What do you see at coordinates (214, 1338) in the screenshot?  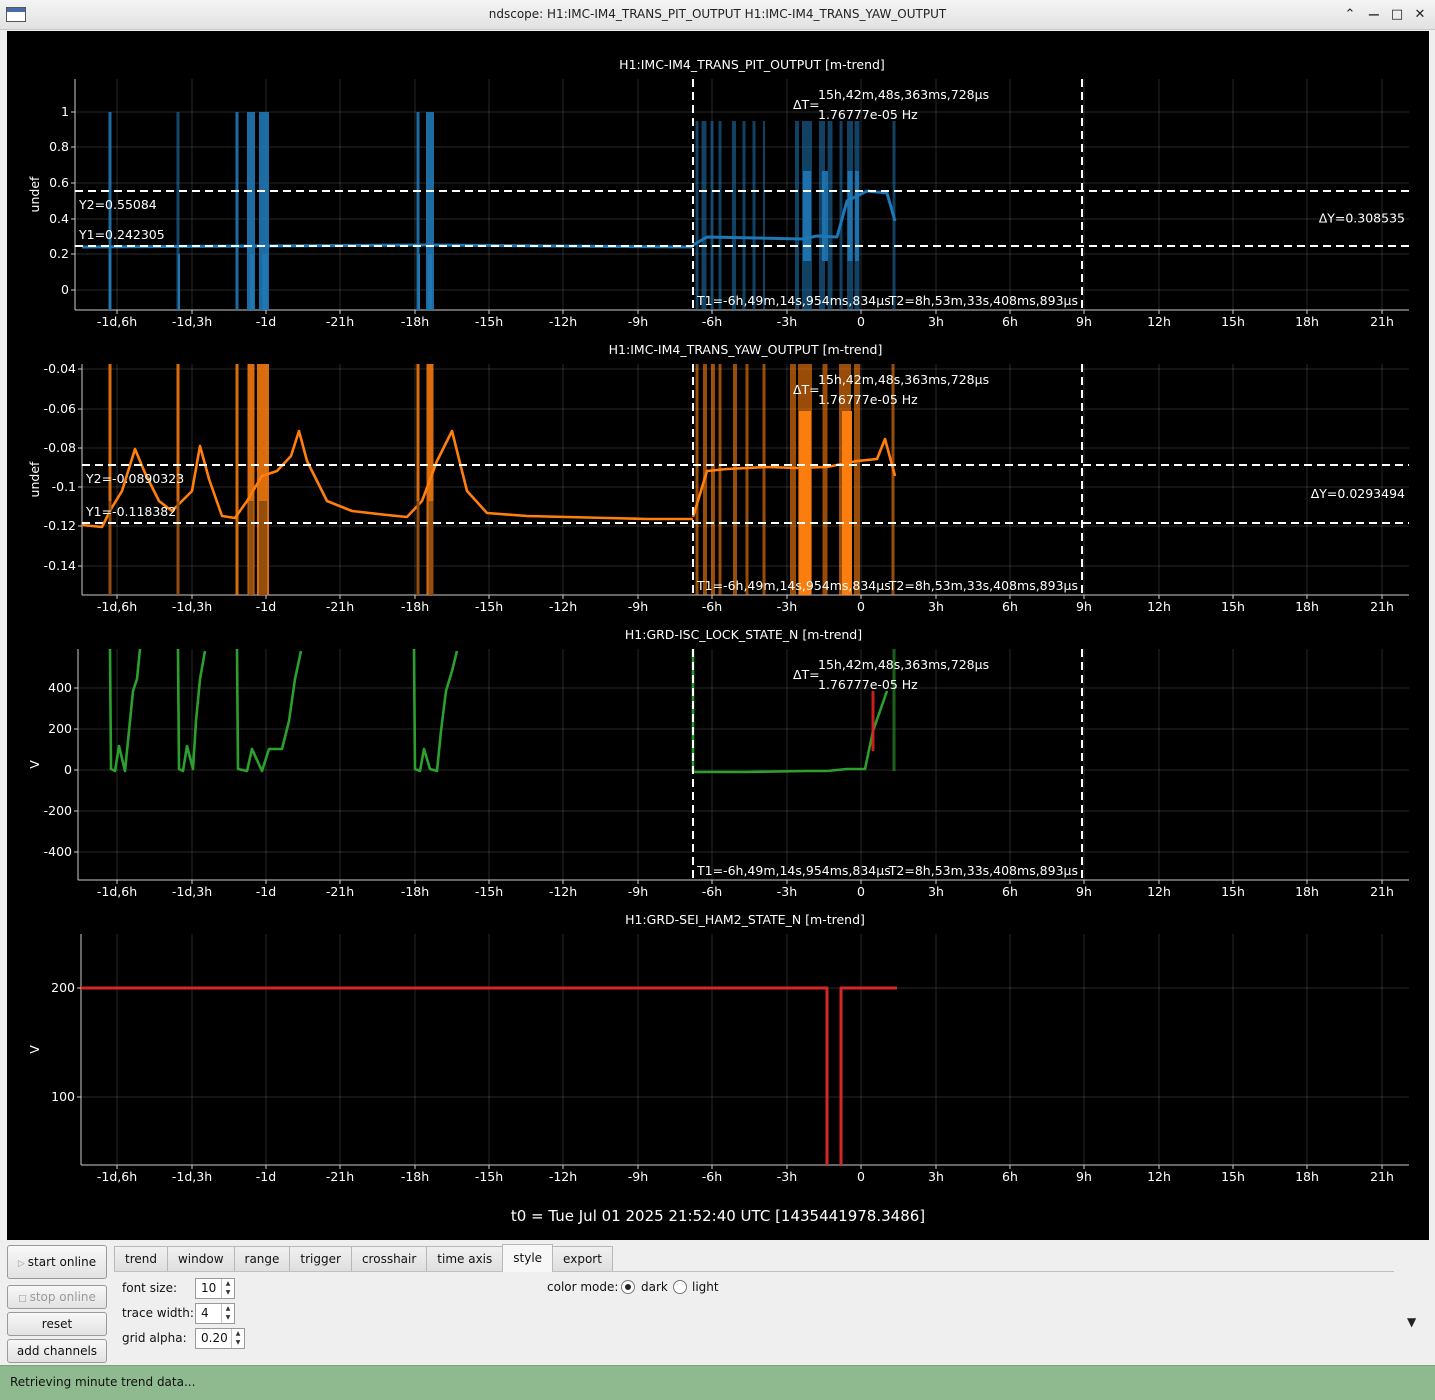 I see `grid-alpha-value: 0.20` at bounding box center [214, 1338].